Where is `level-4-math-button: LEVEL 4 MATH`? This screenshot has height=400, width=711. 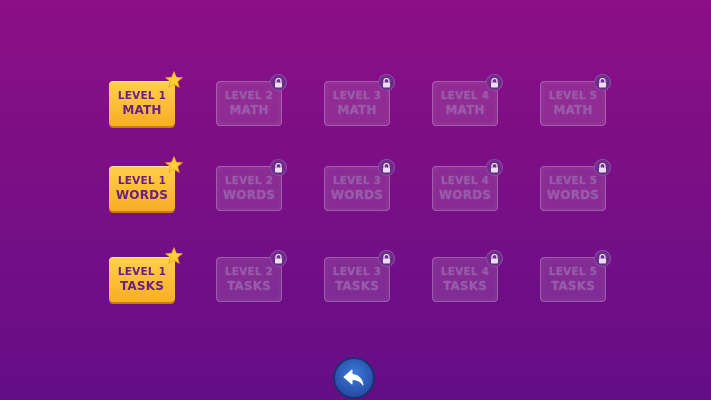 level-4-math-button: LEVEL 4 MATH is located at coordinates (467, 100).